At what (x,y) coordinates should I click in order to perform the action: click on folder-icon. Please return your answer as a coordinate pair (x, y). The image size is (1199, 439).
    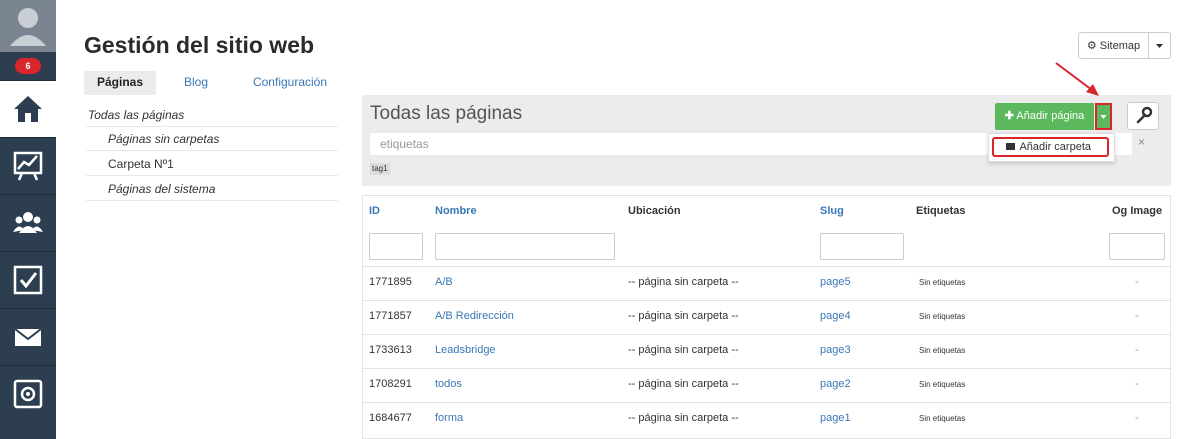
    Looking at the image, I should click on (1010, 146).